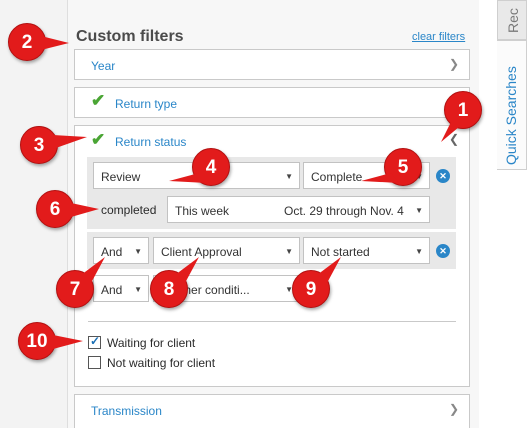 The height and width of the screenshot is (428, 532). Describe the element at coordinates (67, 209) in the screenshot. I see `callout-6: 6` at that location.